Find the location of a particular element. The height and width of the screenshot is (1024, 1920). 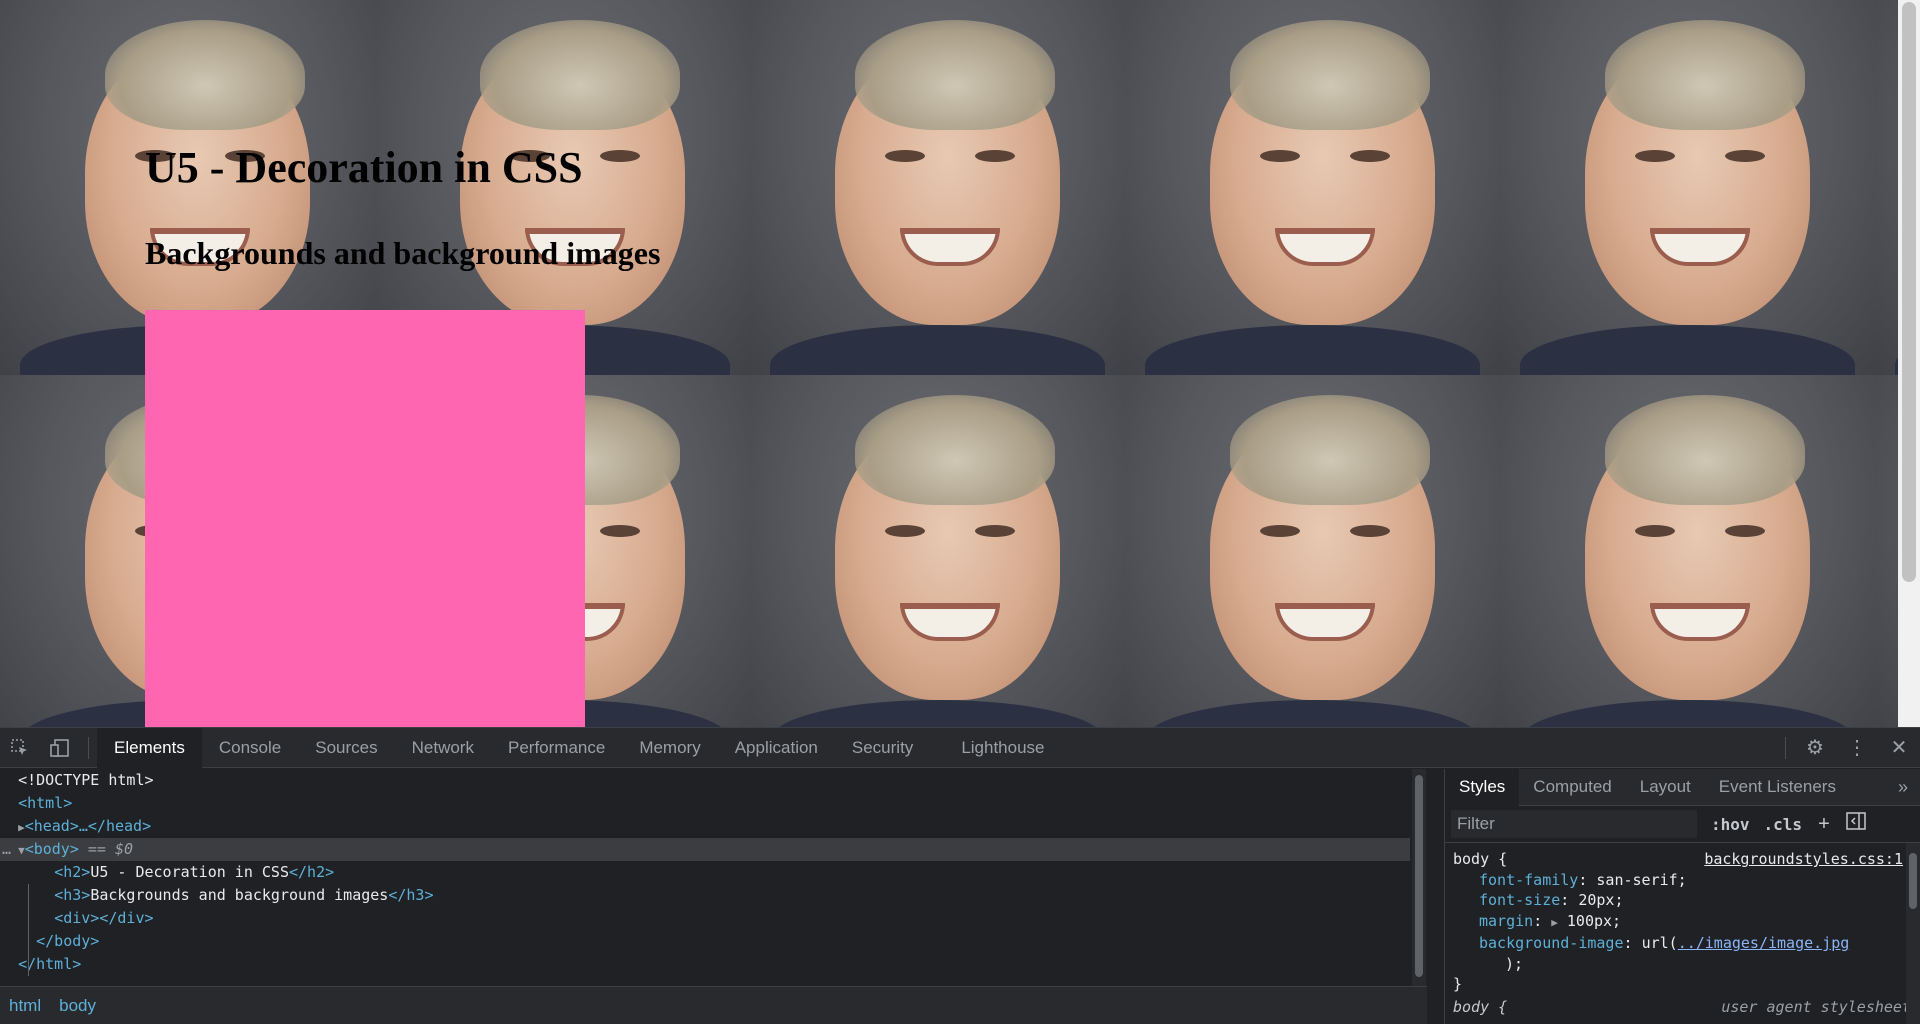

close-icon: ✕ is located at coordinates (1899, 748).